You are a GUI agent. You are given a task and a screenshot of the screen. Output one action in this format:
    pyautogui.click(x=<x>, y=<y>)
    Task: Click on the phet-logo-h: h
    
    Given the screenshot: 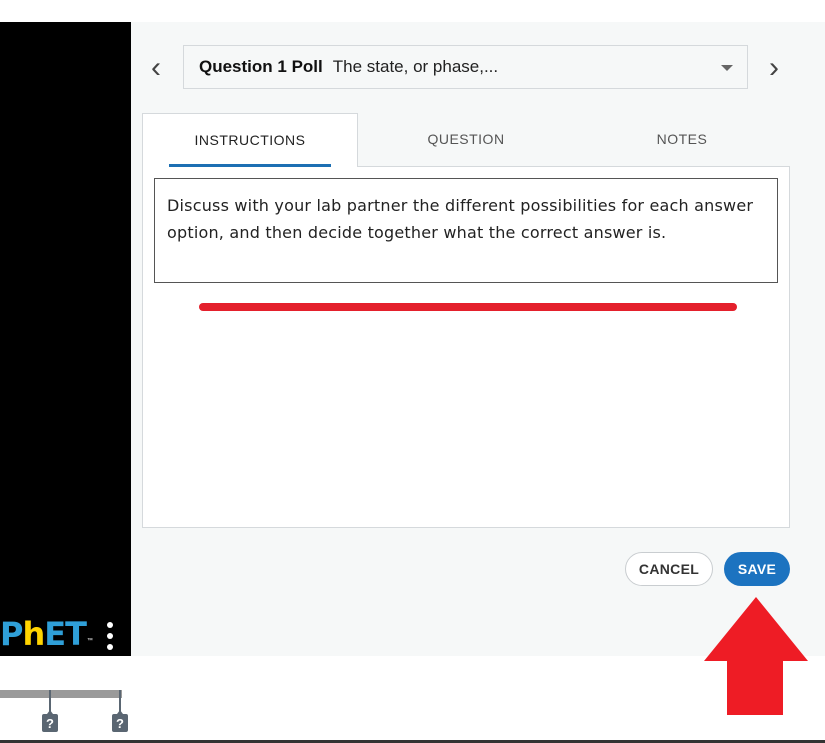 What is the action you would take?
    pyautogui.click(x=33, y=634)
    